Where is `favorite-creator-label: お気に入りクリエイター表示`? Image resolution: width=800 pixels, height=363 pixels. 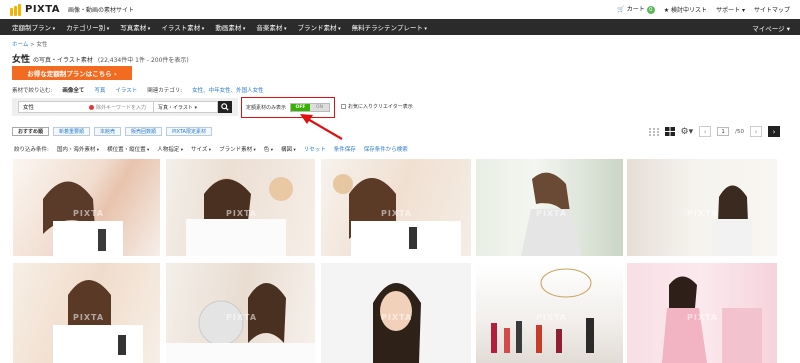 favorite-creator-label: お気に入りクリエイター表示 is located at coordinates (380, 107).